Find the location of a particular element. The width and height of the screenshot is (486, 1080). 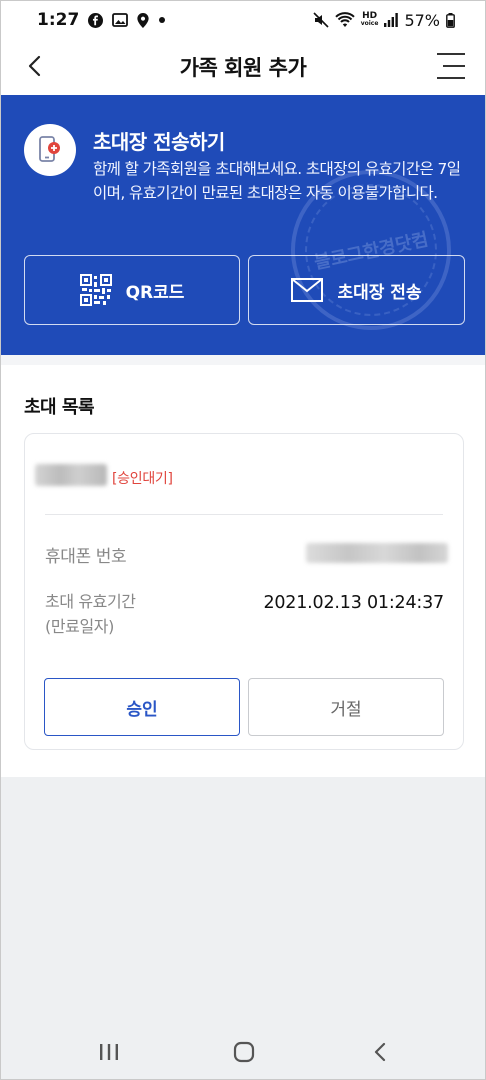

invite-title: 초대장 전송하기 is located at coordinates (159, 142).